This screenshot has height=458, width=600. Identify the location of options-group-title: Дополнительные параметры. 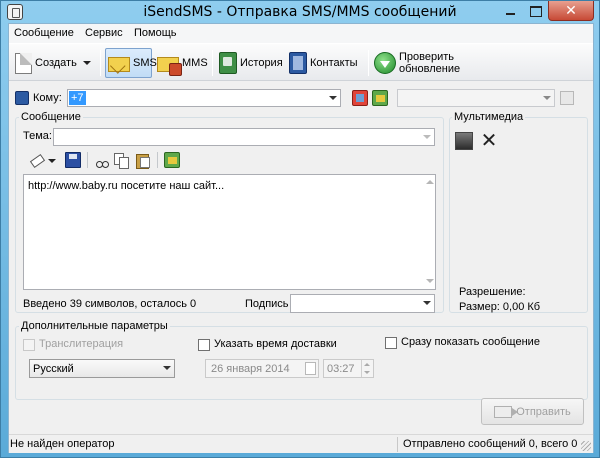
(94, 326).